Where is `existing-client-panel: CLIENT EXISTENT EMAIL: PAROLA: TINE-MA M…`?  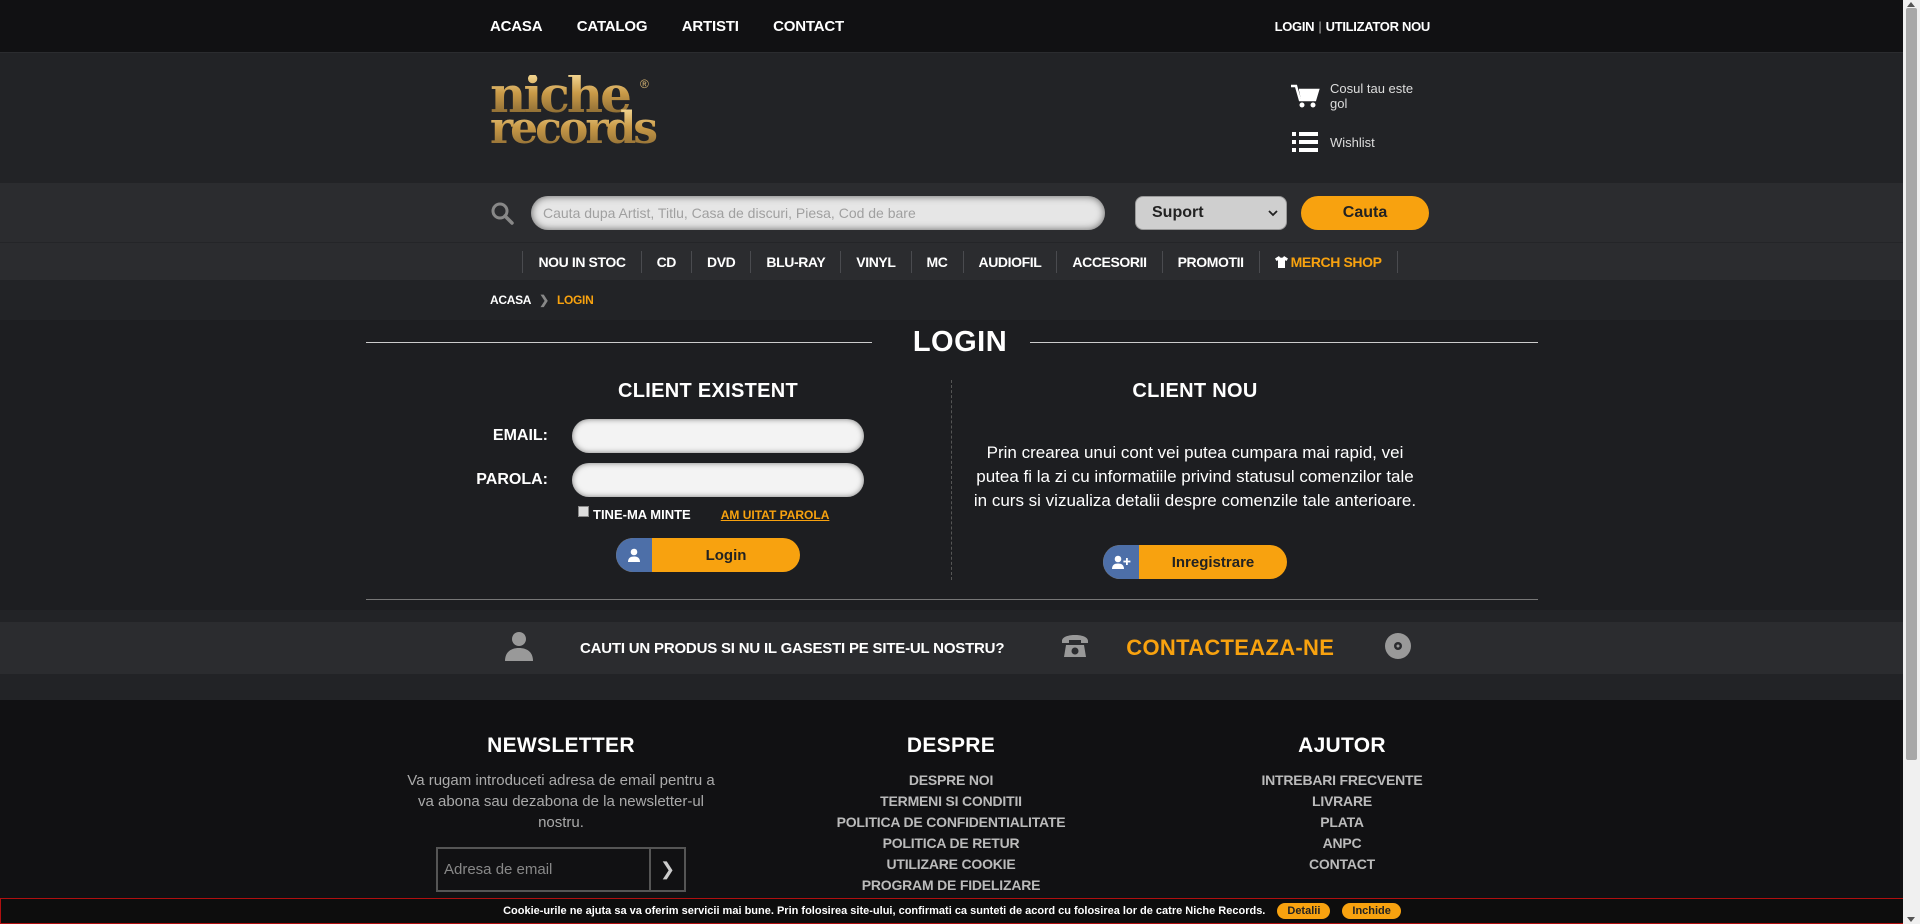 existing-client-panel: CLIENT EXISTENT EMAIL: PAROLA: TINE-MA M… is located at coordinates (708, 476).